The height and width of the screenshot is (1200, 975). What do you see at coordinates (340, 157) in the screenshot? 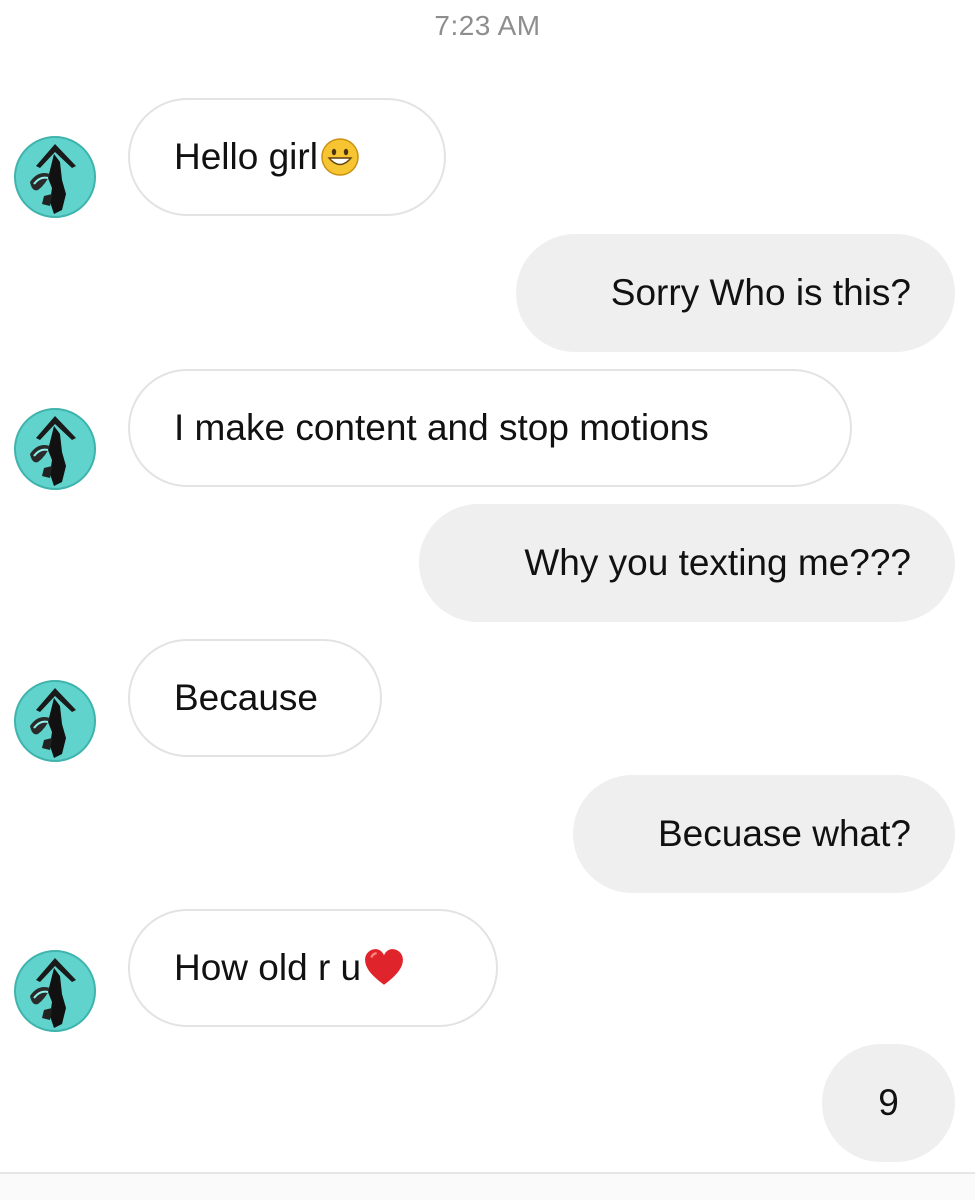
I see `grinning-face-emoji-icon` at bounding box center [340, 157].